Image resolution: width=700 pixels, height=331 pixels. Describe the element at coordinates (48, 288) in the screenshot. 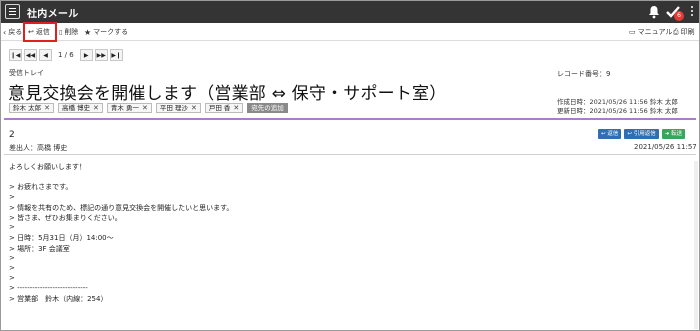

I see `body-line: > ----------------------------` at that location.